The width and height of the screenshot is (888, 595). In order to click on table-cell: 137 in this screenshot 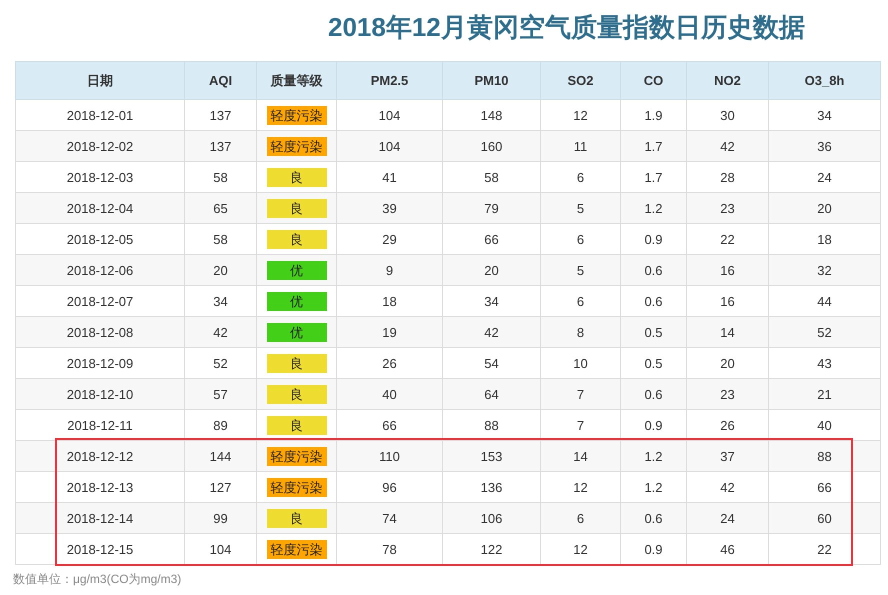, I will do `click(220, 146)`.